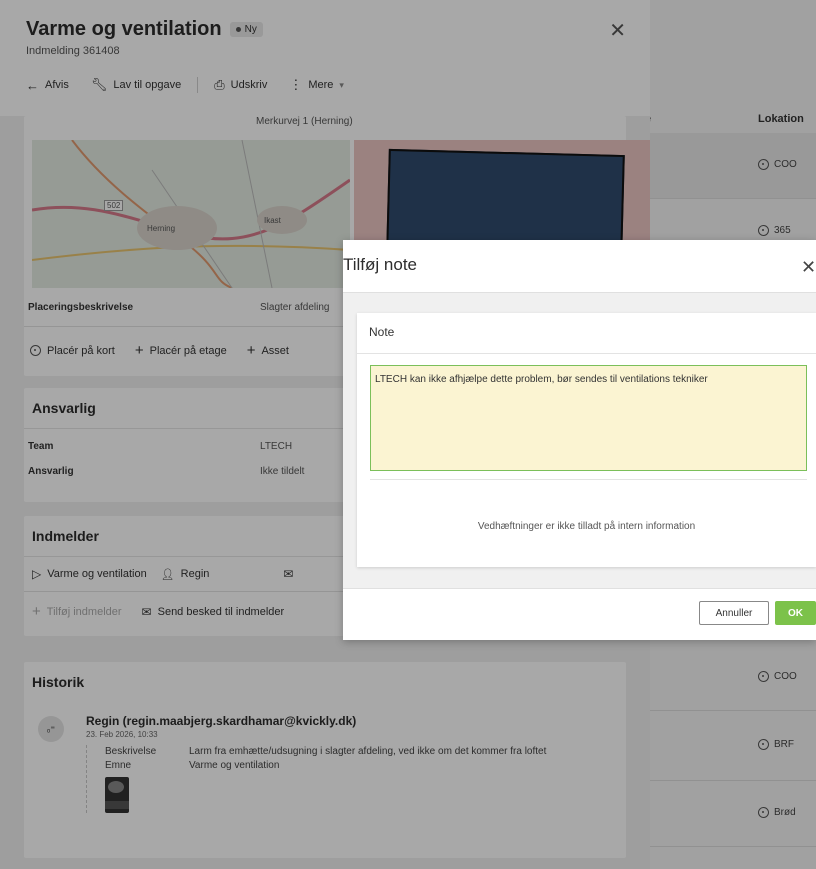 This screenshot has width=816, height=869. I want to click on ok-button: OK, so click(795, 613).